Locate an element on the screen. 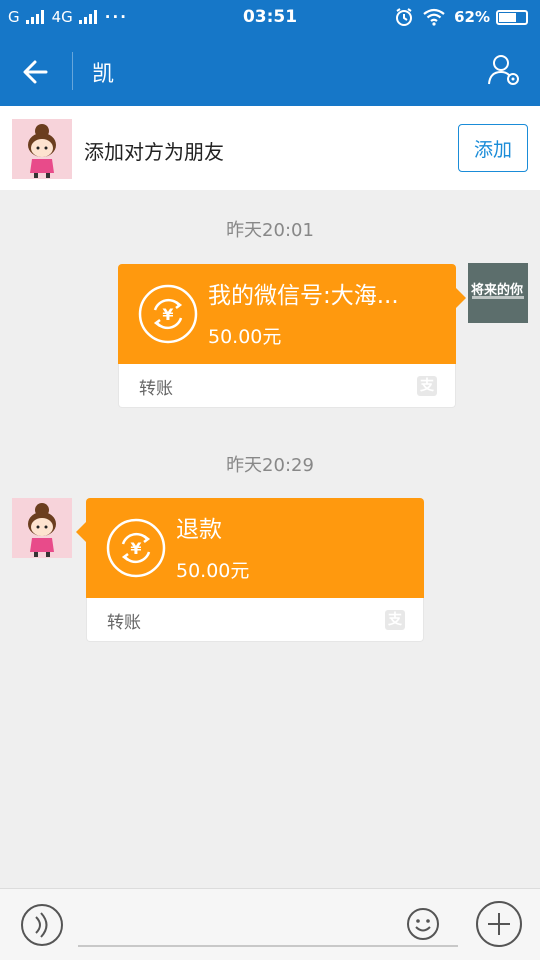 The image size is (540, 960). timestamp: 昨天20:01 is located at coordinates (270, 230).